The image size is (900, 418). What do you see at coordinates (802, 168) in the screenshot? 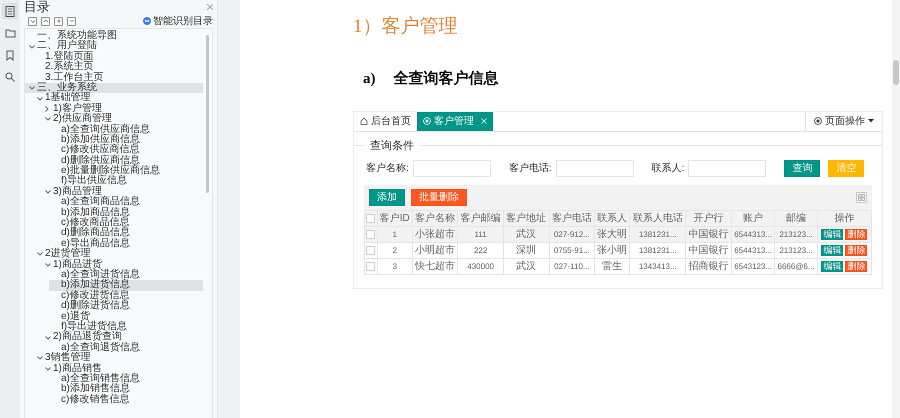
I see `search-button: 查询` at bounding box center [802, 168].